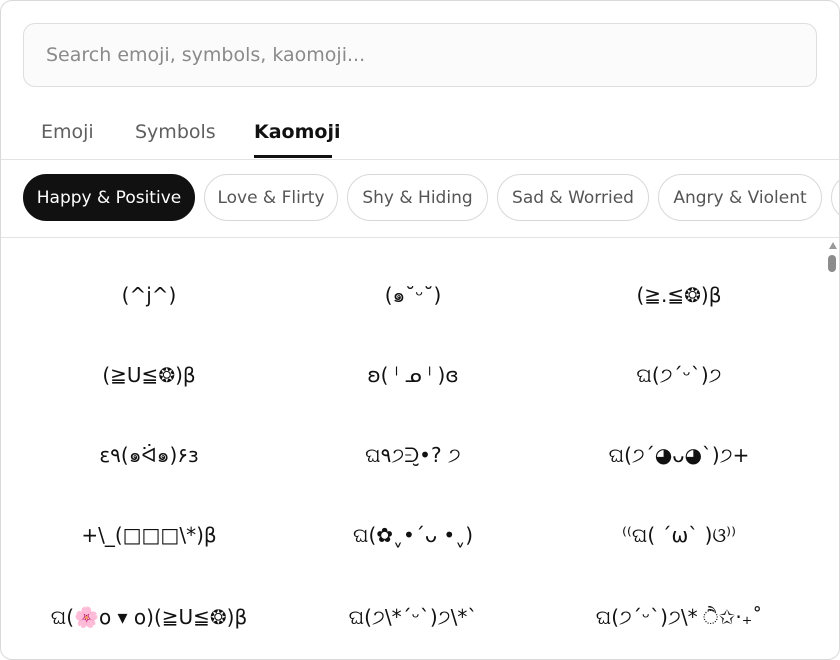 This screenshot has height=660, width=840. I want to click on picker-tabs: Emoji Symbols Kaomoji, so click(420, 134).